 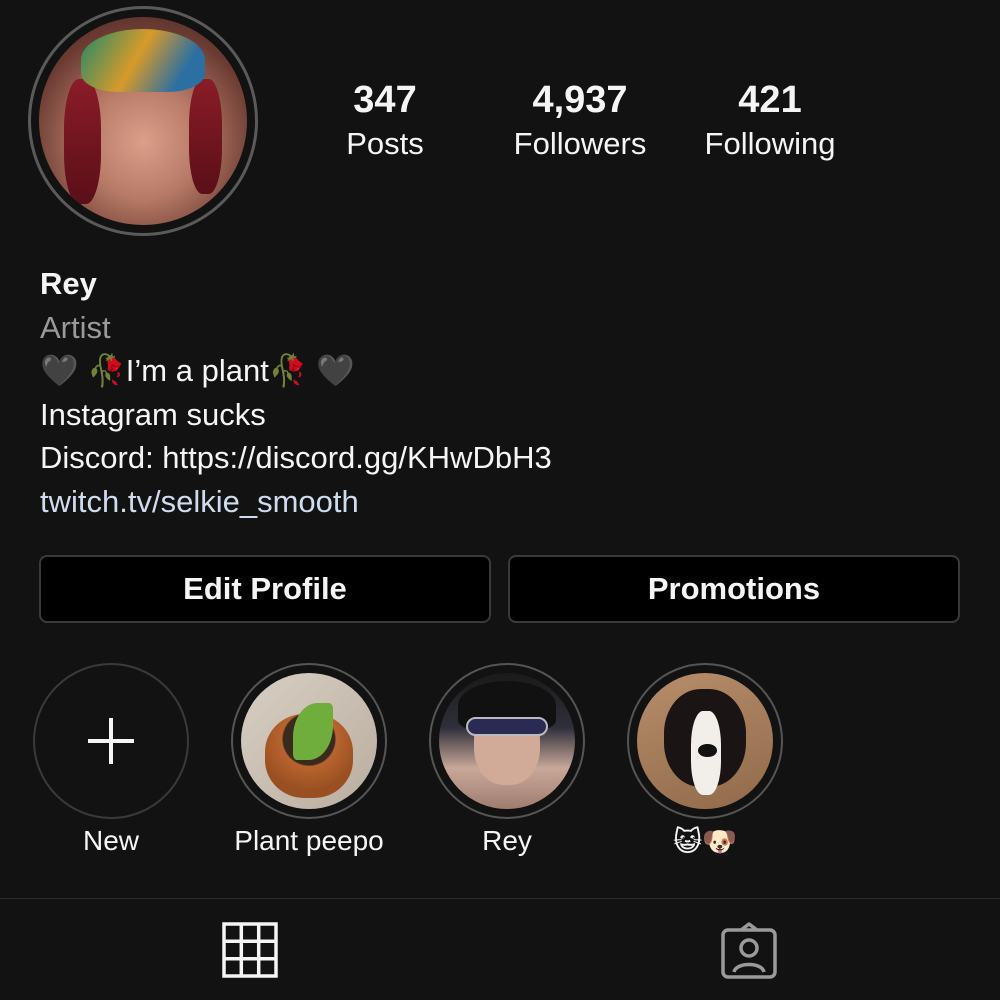 What do you see at coordinates (75, 327) in the screenshot?
I see `profile-category: Artist` at bounding box center [75, 327].